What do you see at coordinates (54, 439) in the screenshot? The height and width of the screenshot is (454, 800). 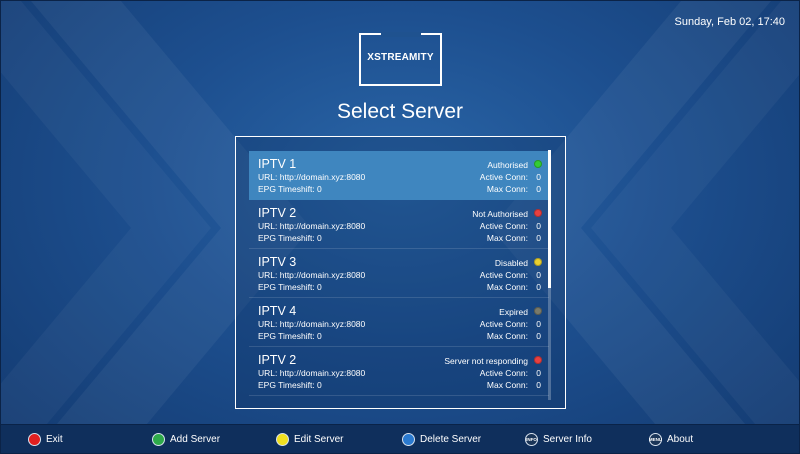 I see `exit-label: Exit` at bounding box center [54, 439].